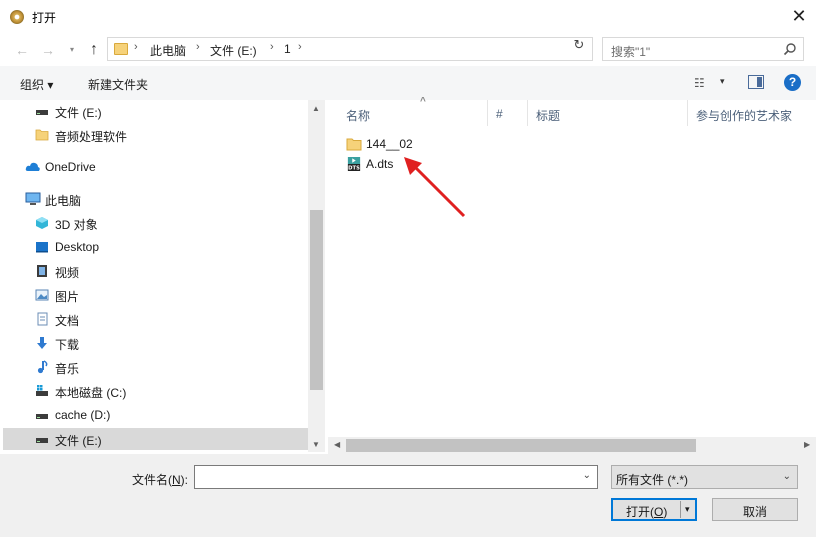  I want to click on label-text: ):, so click(184, 480).